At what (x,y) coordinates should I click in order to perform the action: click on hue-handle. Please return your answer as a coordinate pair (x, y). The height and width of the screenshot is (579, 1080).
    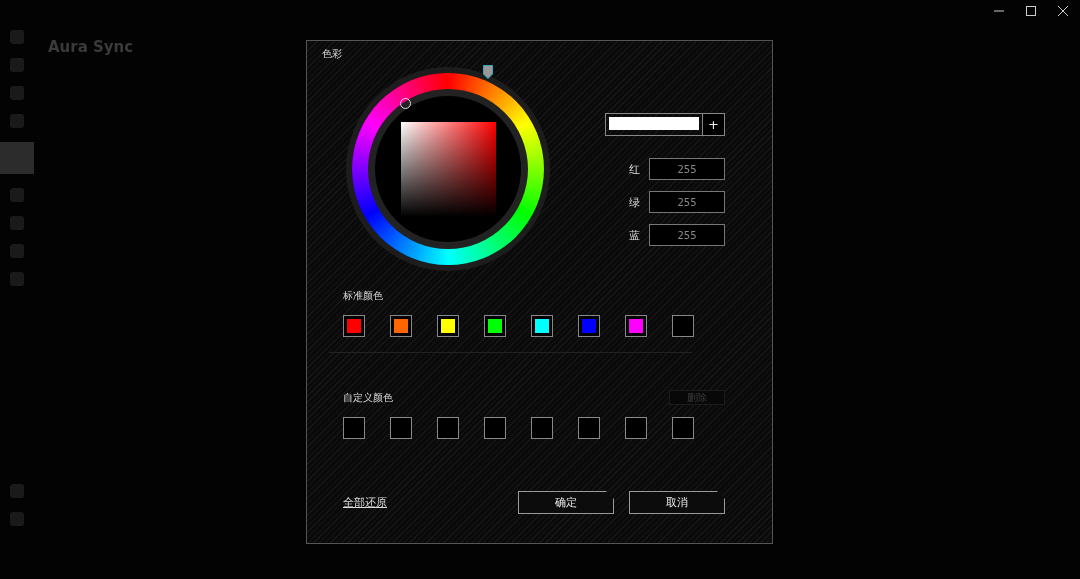
    Looking at the image, I should click on (488, 72).